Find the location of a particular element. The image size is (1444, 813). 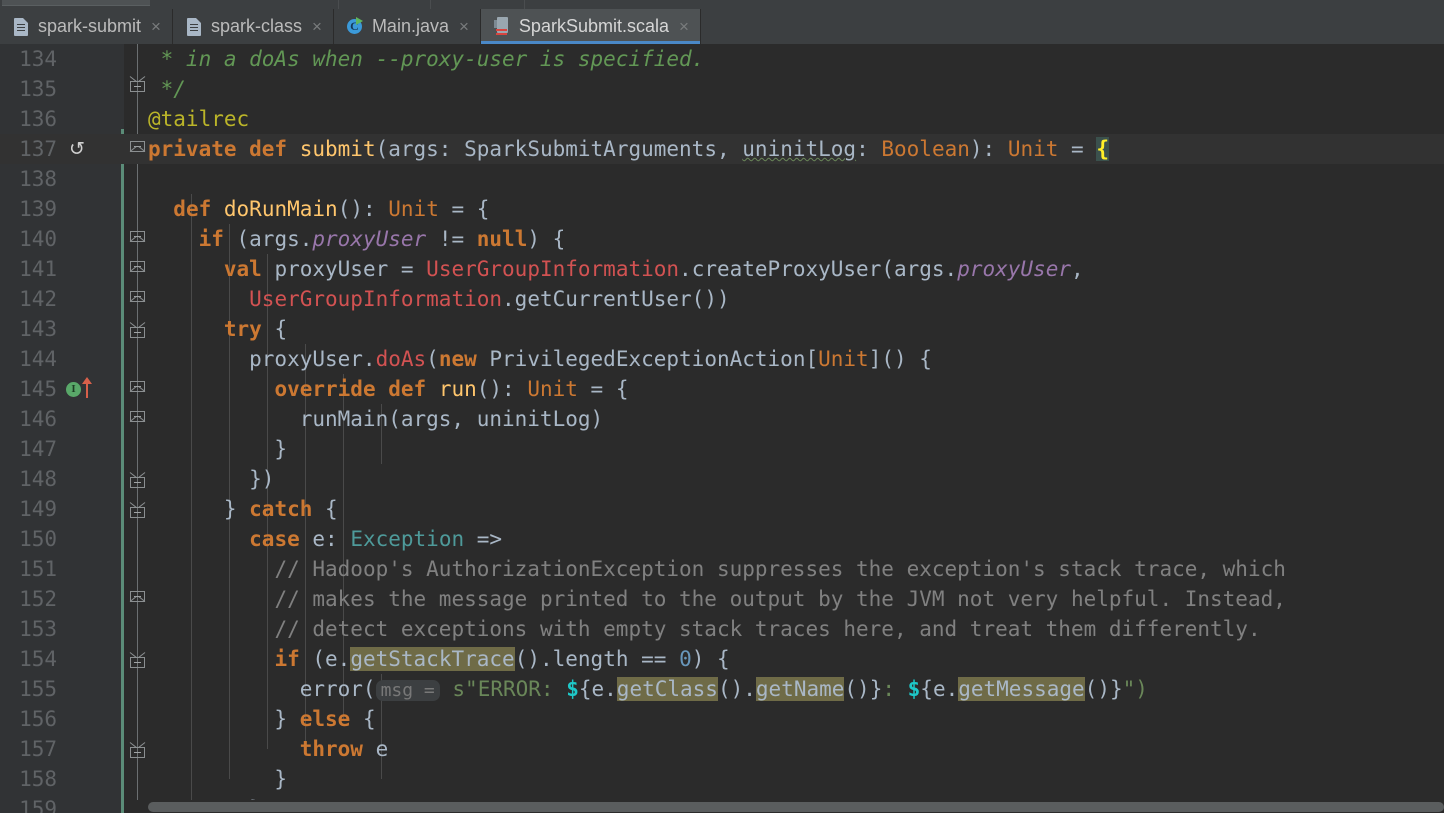

code-line-146: runMain(args, uninitLog) is located at coordinates (375, 419).